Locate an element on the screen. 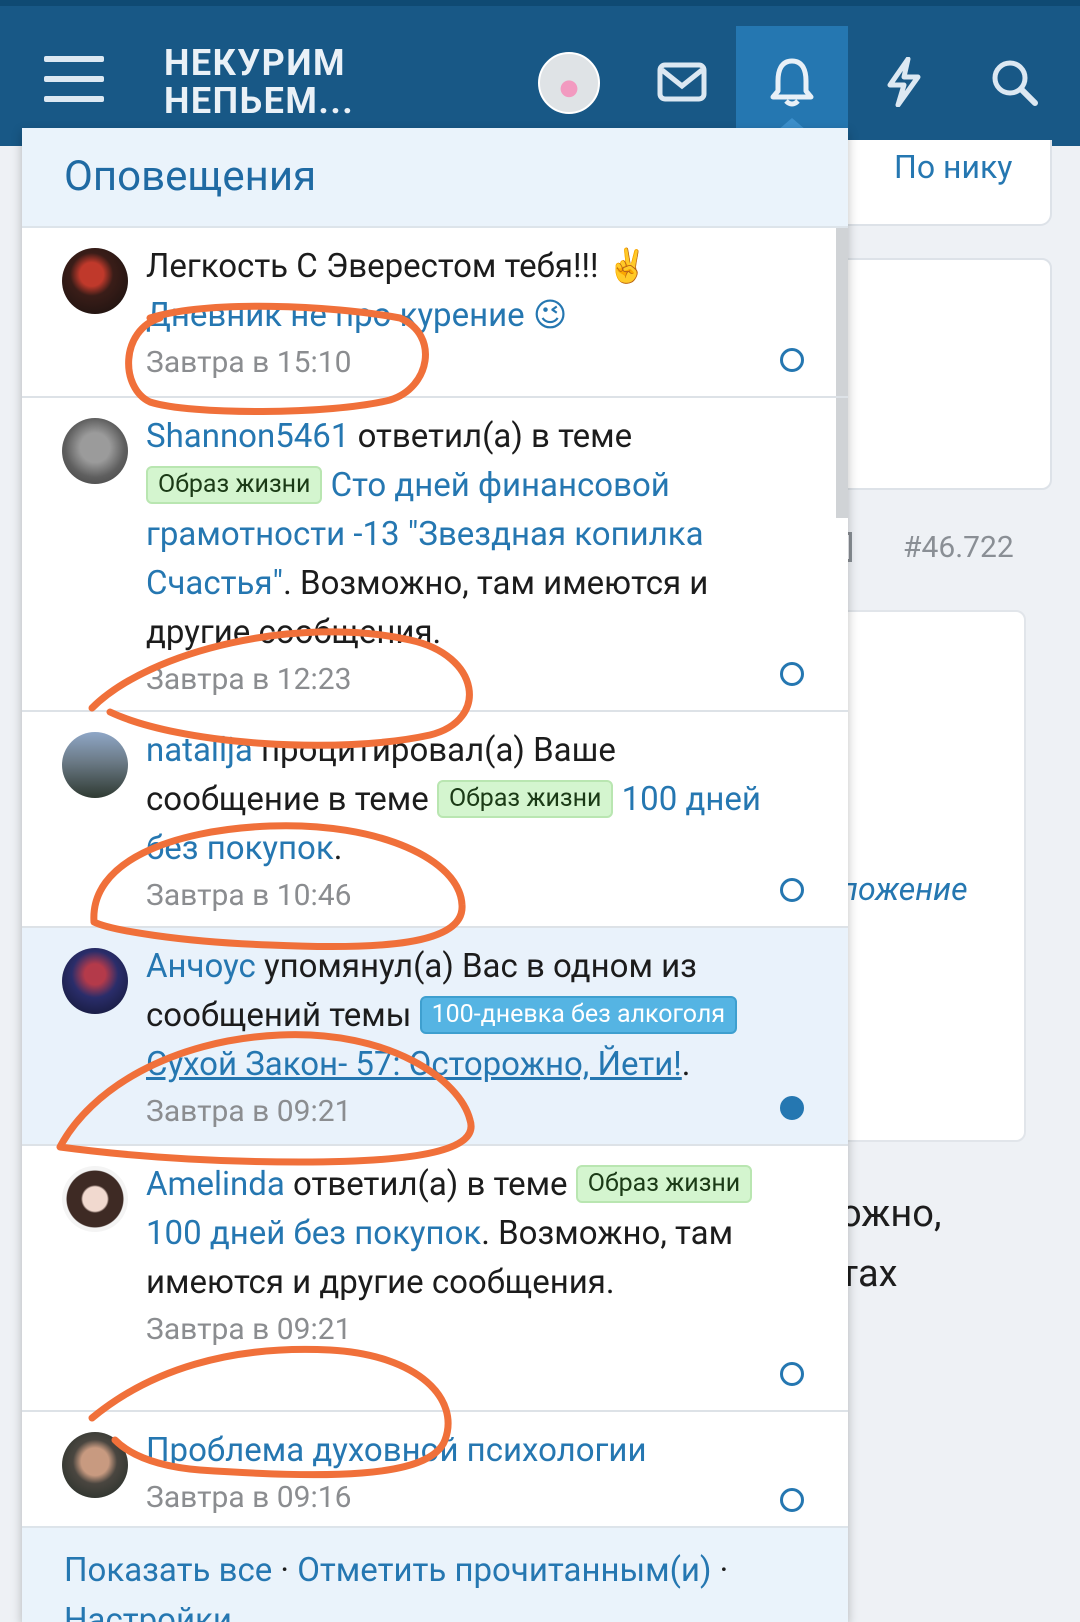 Image resolution: width=1080 pixels, height=1622 pixels. post-number: #46.722 is located at coordinates (958, 547).